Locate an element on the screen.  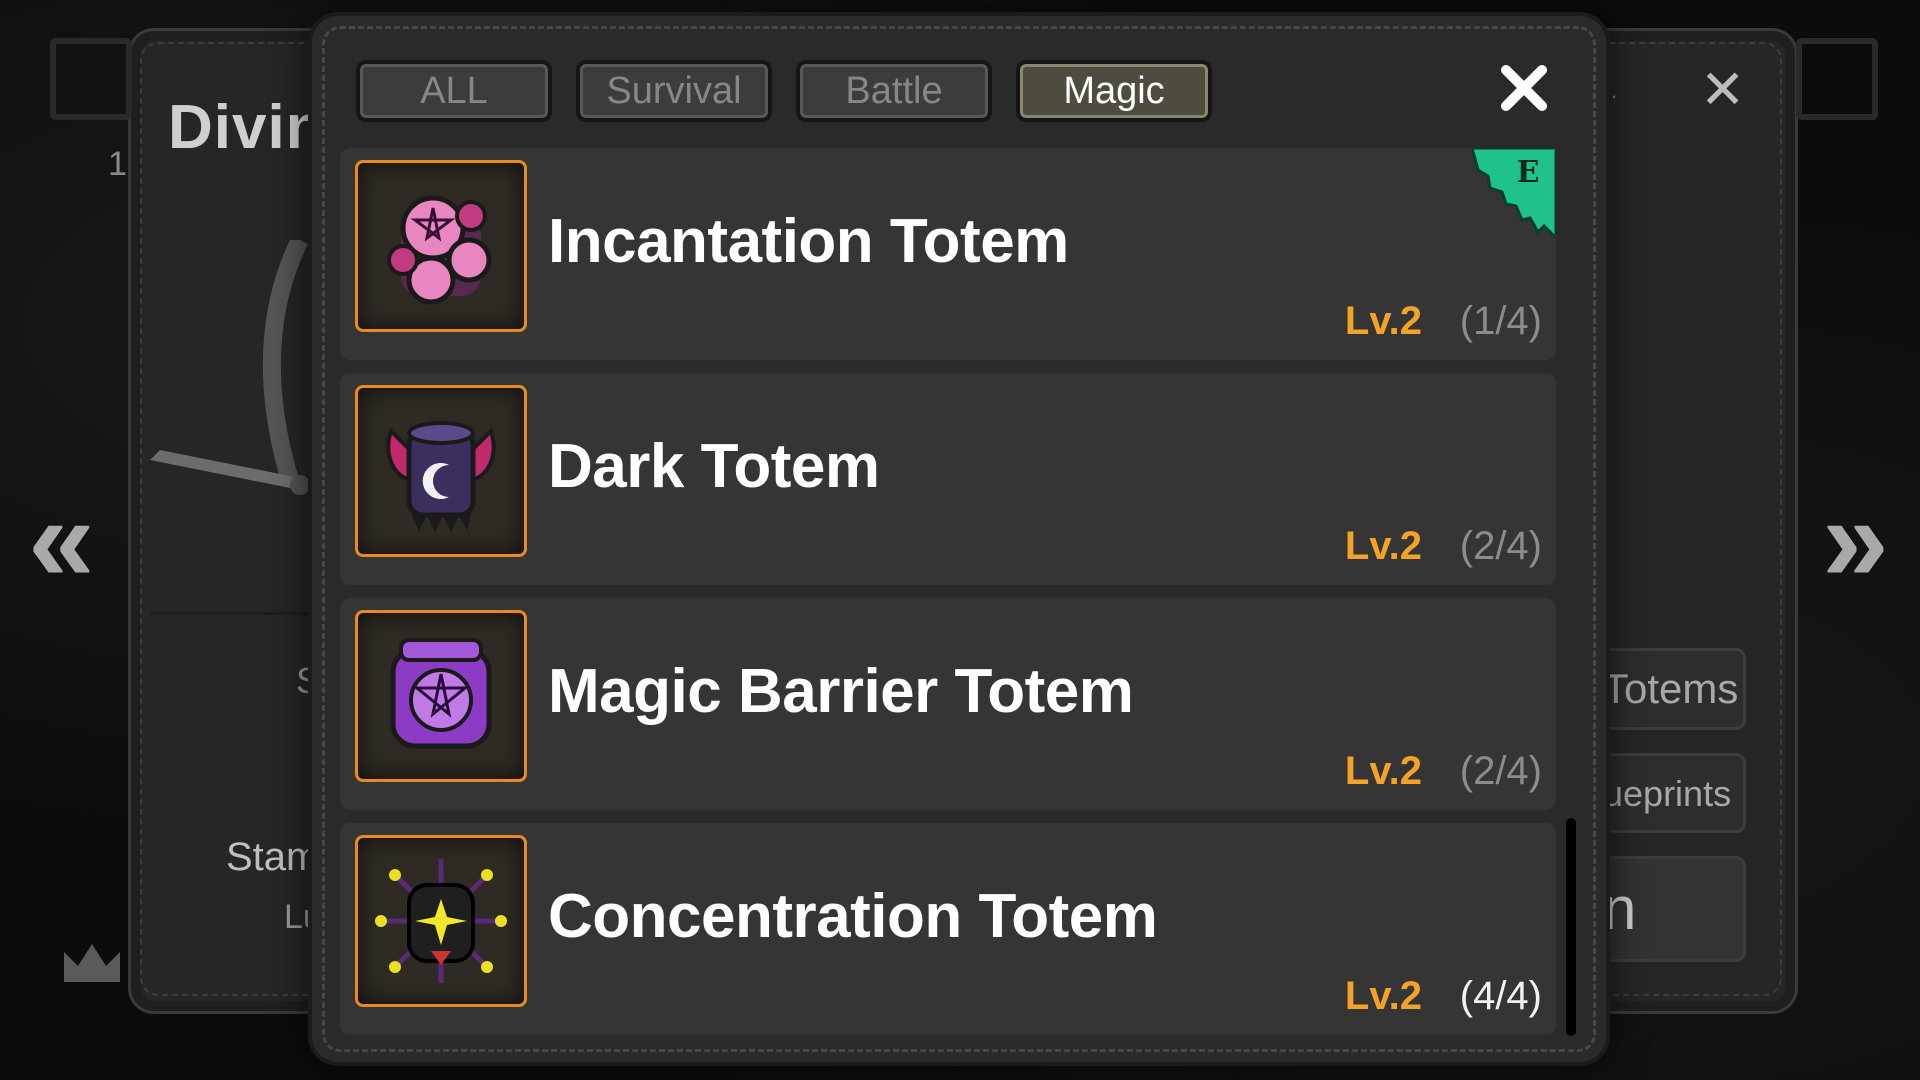
tab-magic: Magic is located at coordinates (1114, 91).